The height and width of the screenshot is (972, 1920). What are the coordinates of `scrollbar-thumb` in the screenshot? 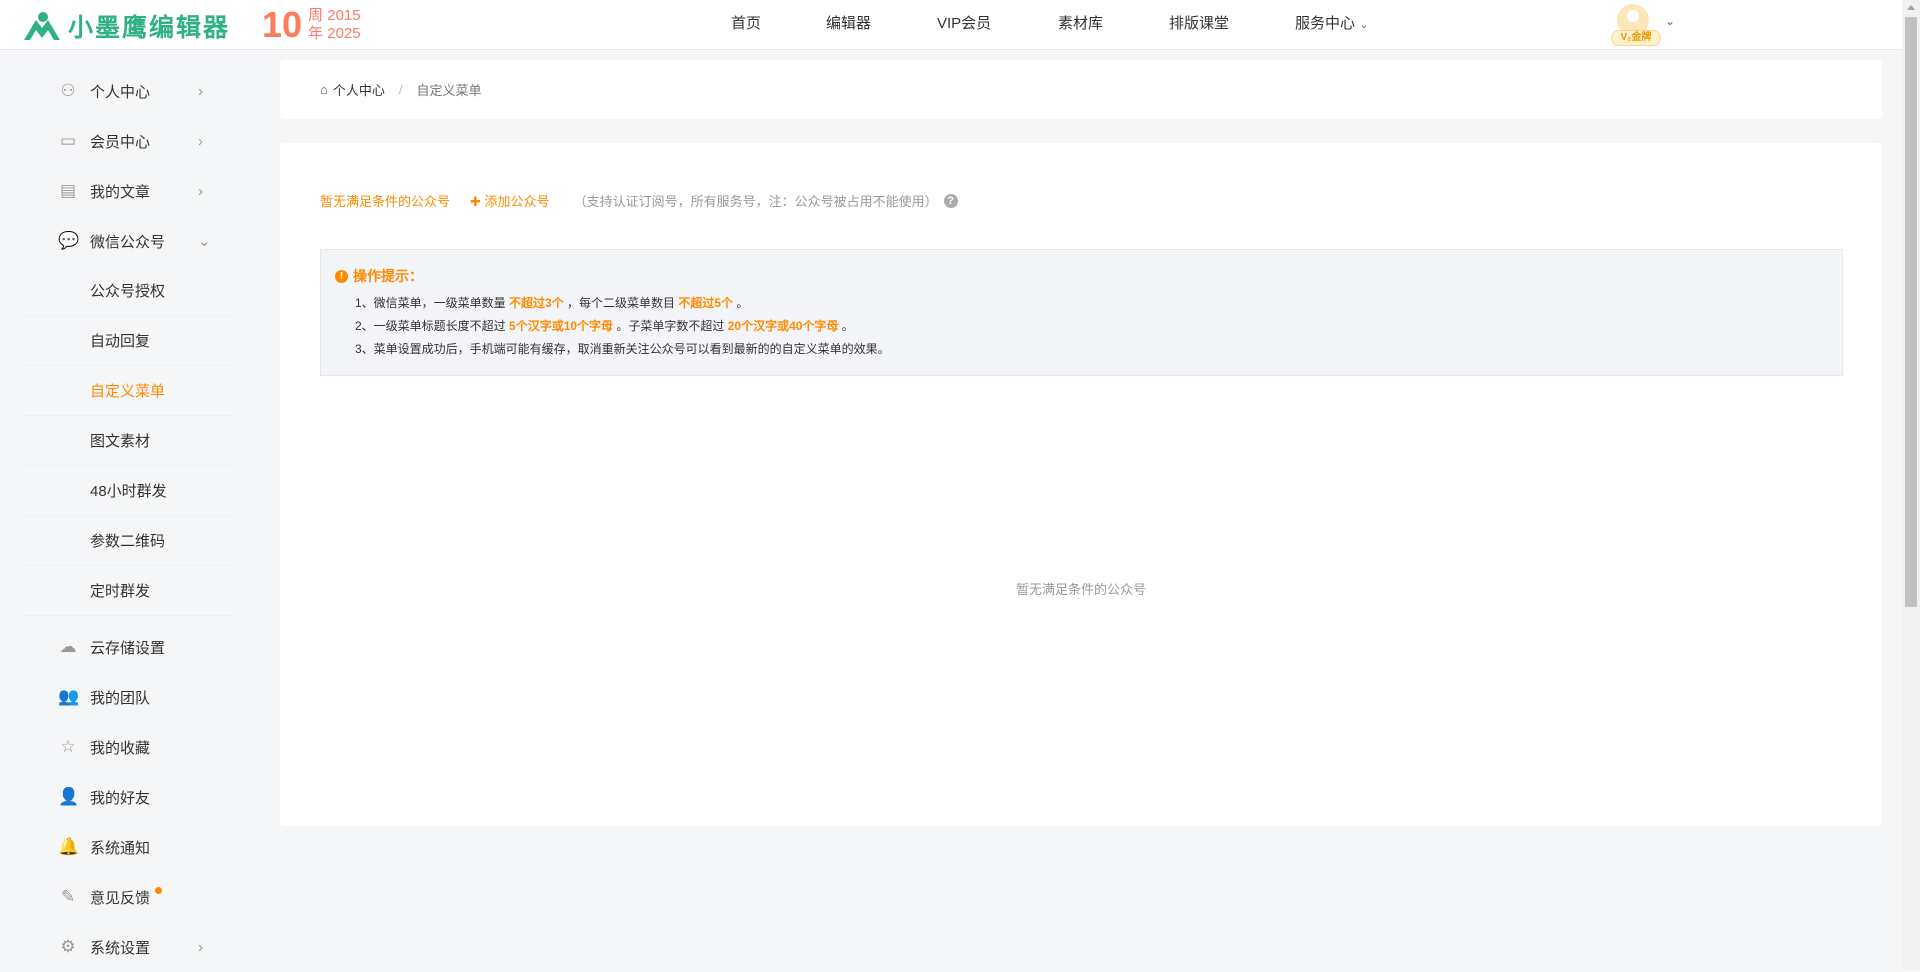 It's located at (1911, 312).